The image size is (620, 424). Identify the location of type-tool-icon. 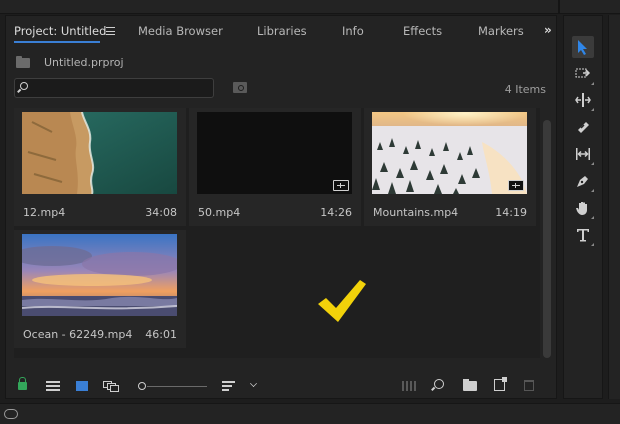
(583, 235).